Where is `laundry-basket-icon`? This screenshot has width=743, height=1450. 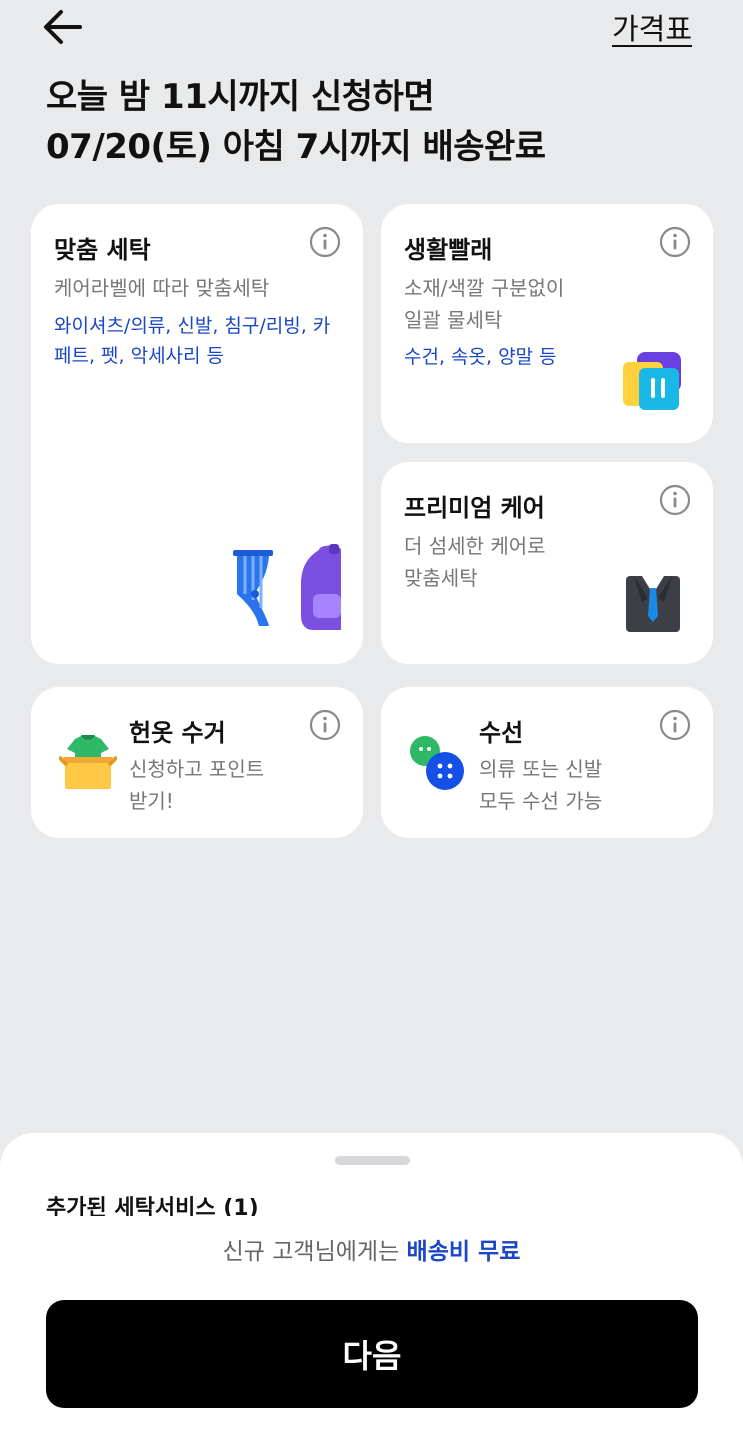 laundry-basket-icon is located at coordinates (652, 381).